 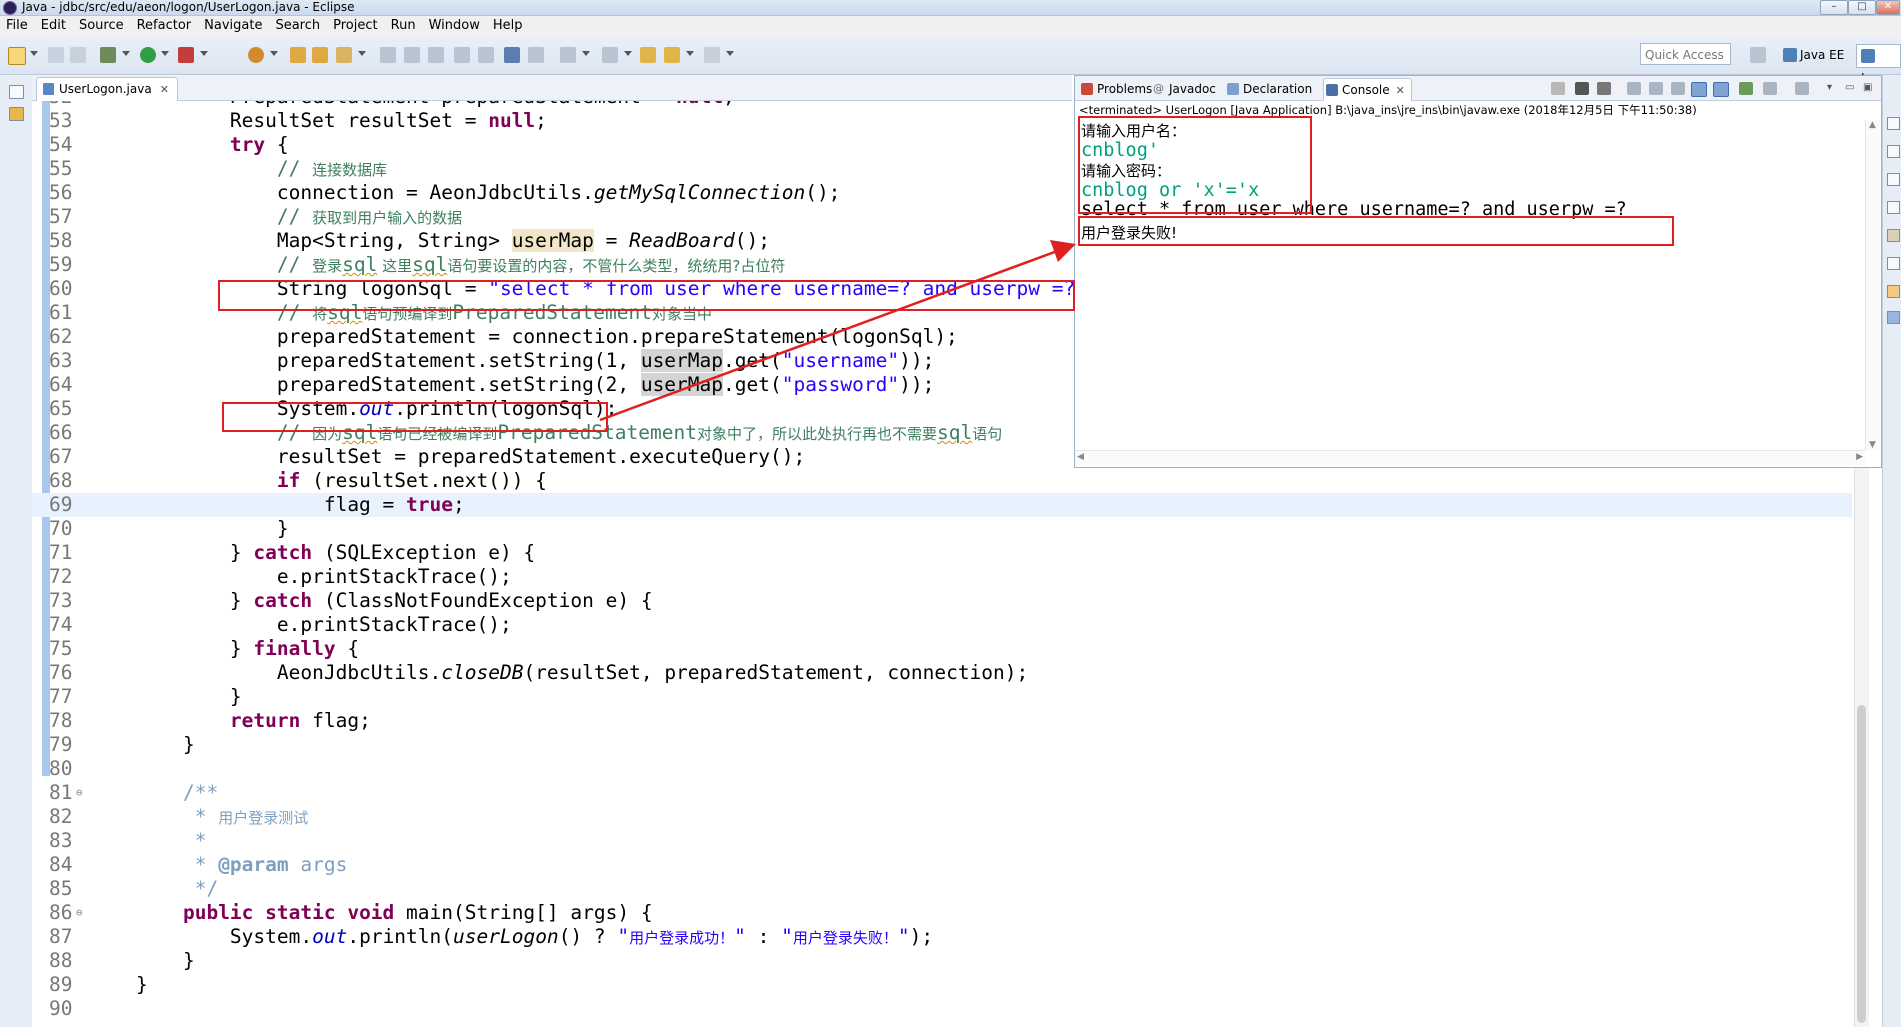 What do you see at coordinates (830, 335) in the screenshot?
I see `annotation-arrow-line` at bounding box center [830, 335].